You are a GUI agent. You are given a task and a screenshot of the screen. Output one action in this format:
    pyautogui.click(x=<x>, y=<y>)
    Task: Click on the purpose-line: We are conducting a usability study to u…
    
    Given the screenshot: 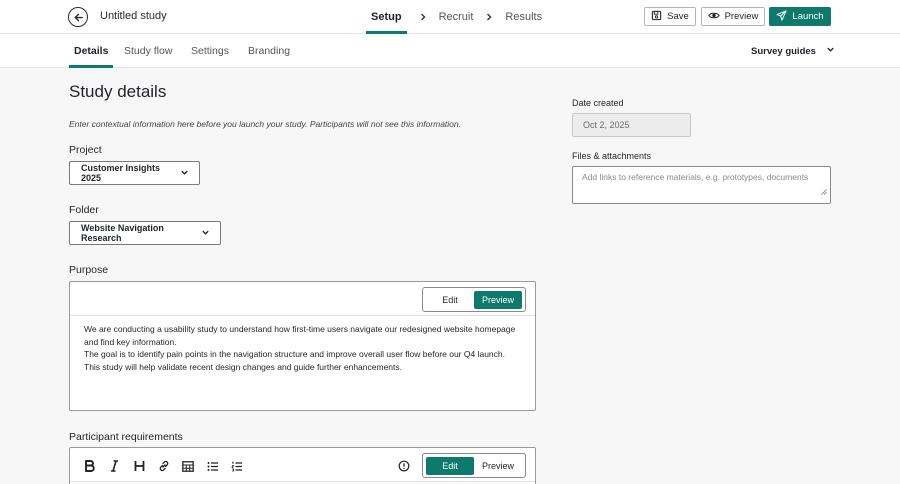 What is the action you would take?
    pyautogui.click(x=300, y=329)
    